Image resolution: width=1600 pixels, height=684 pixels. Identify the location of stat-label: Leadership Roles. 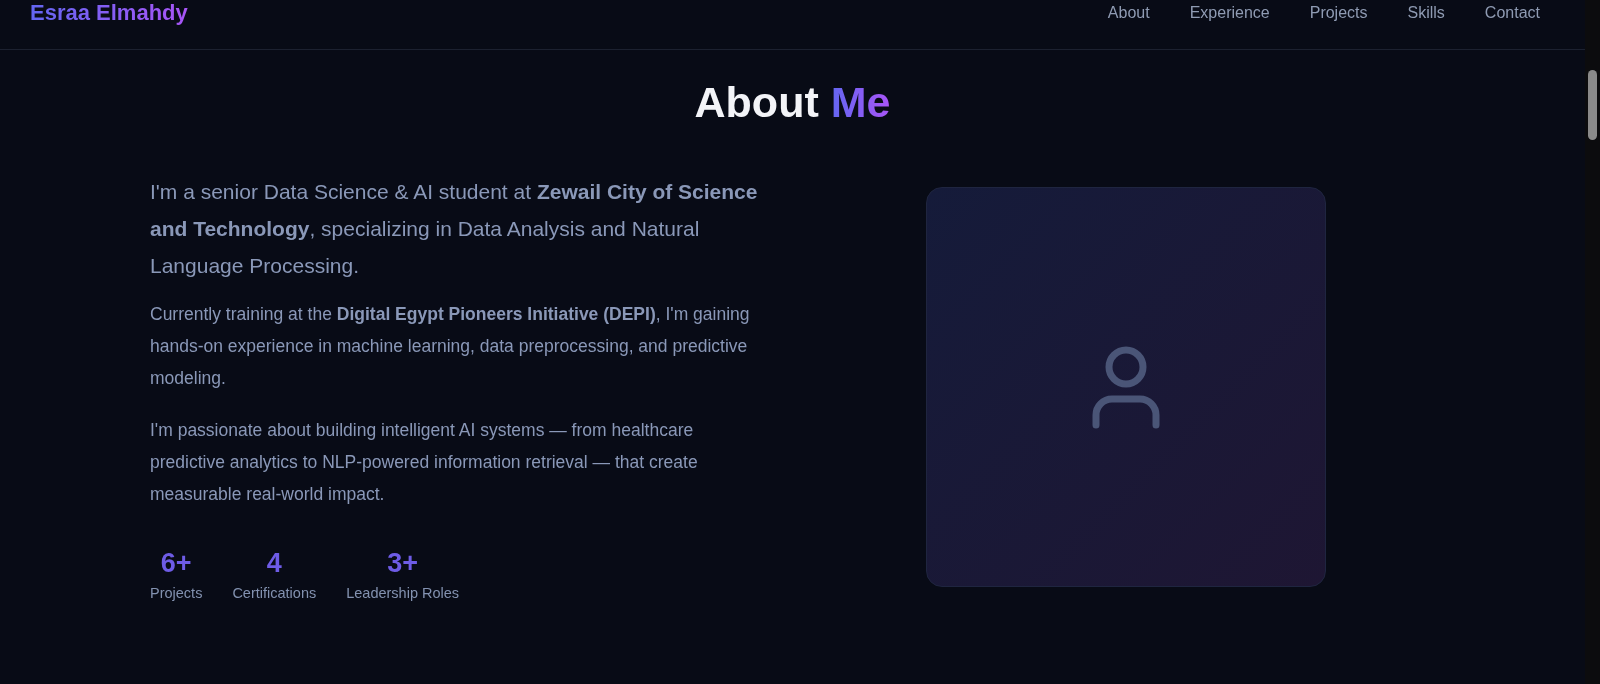
(403, 593).